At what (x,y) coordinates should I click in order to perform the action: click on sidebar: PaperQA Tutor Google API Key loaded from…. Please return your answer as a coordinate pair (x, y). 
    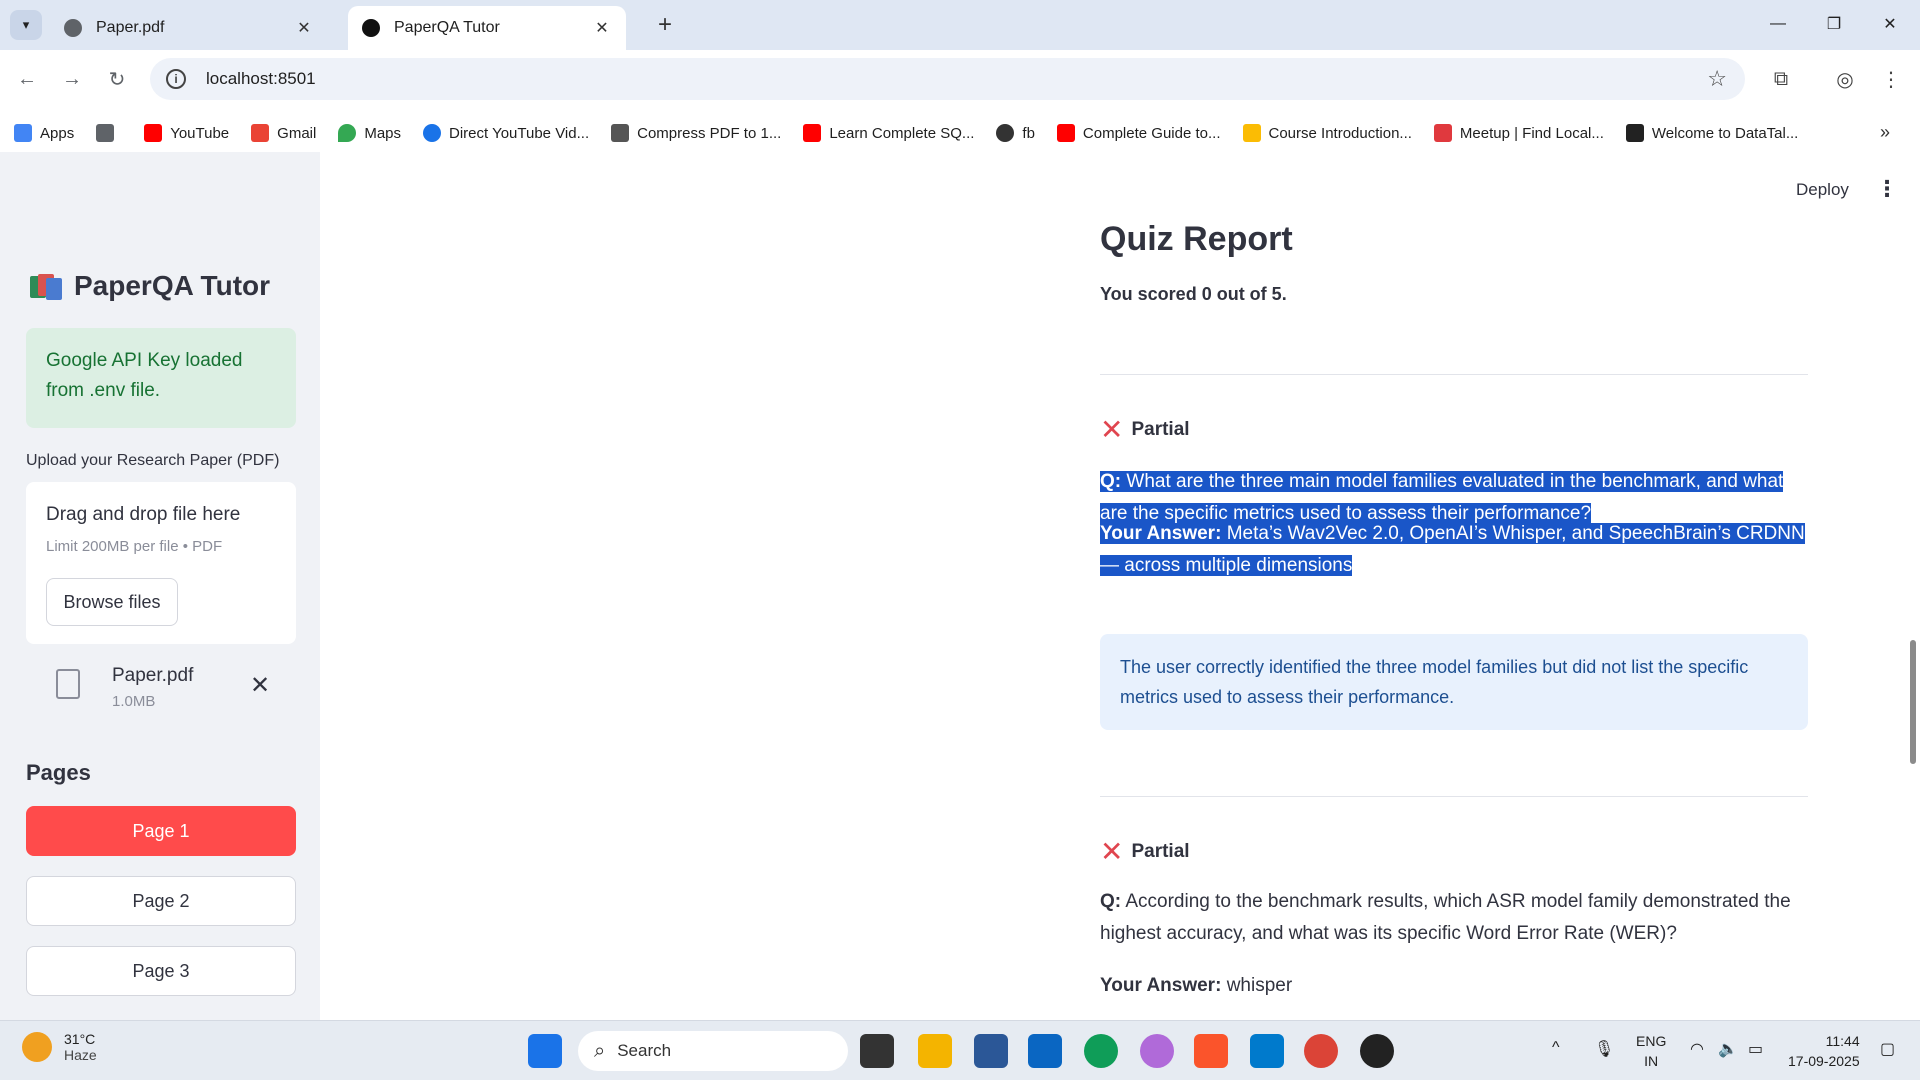
    Looking at the image, I should click on (160, 586).